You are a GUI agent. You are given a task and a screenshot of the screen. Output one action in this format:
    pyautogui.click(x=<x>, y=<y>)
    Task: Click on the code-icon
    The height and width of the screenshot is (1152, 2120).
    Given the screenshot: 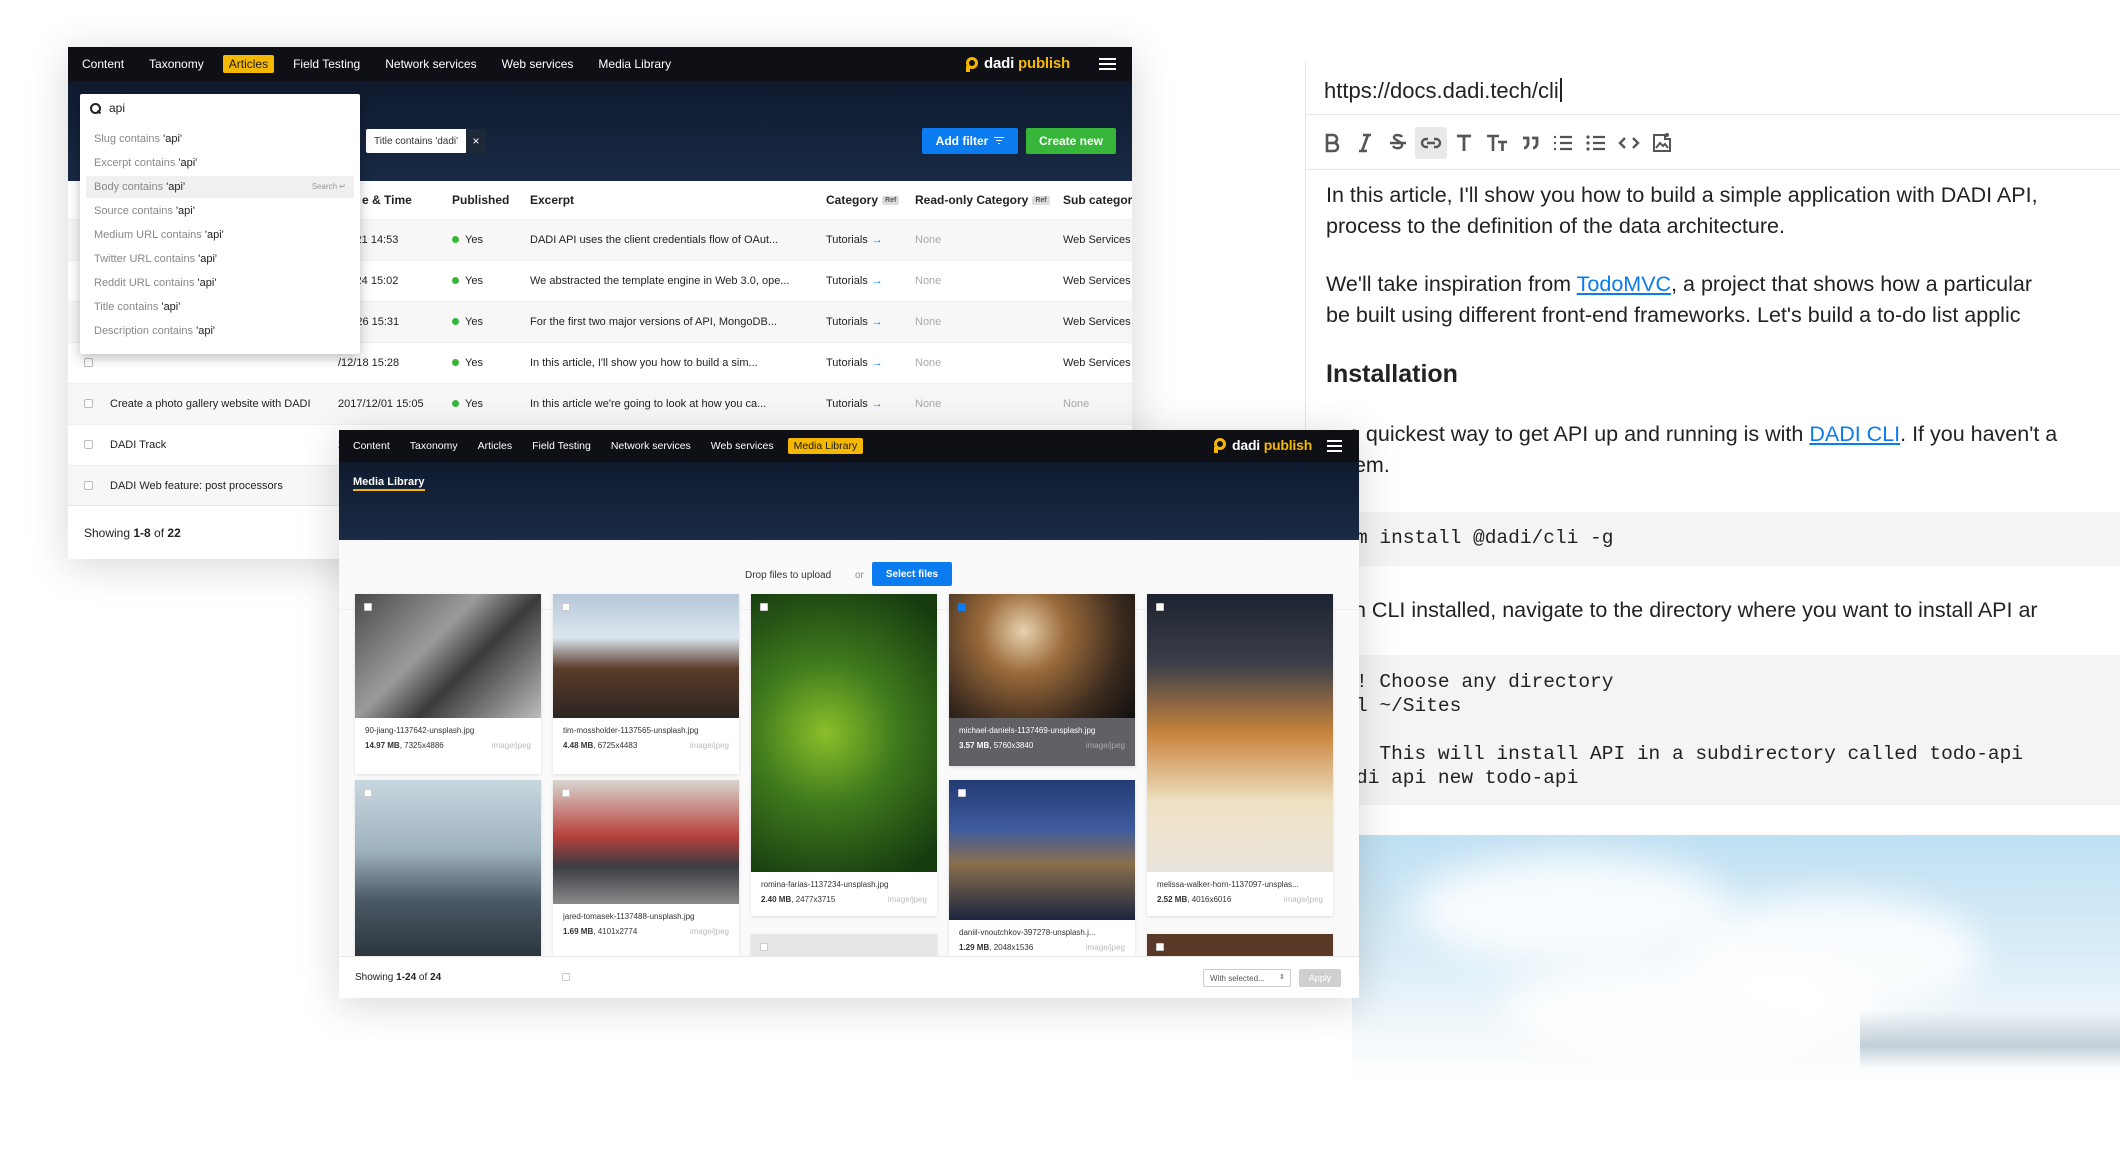 What is the action you would take?
    pyautogui.click(x=1629, y=143)
    